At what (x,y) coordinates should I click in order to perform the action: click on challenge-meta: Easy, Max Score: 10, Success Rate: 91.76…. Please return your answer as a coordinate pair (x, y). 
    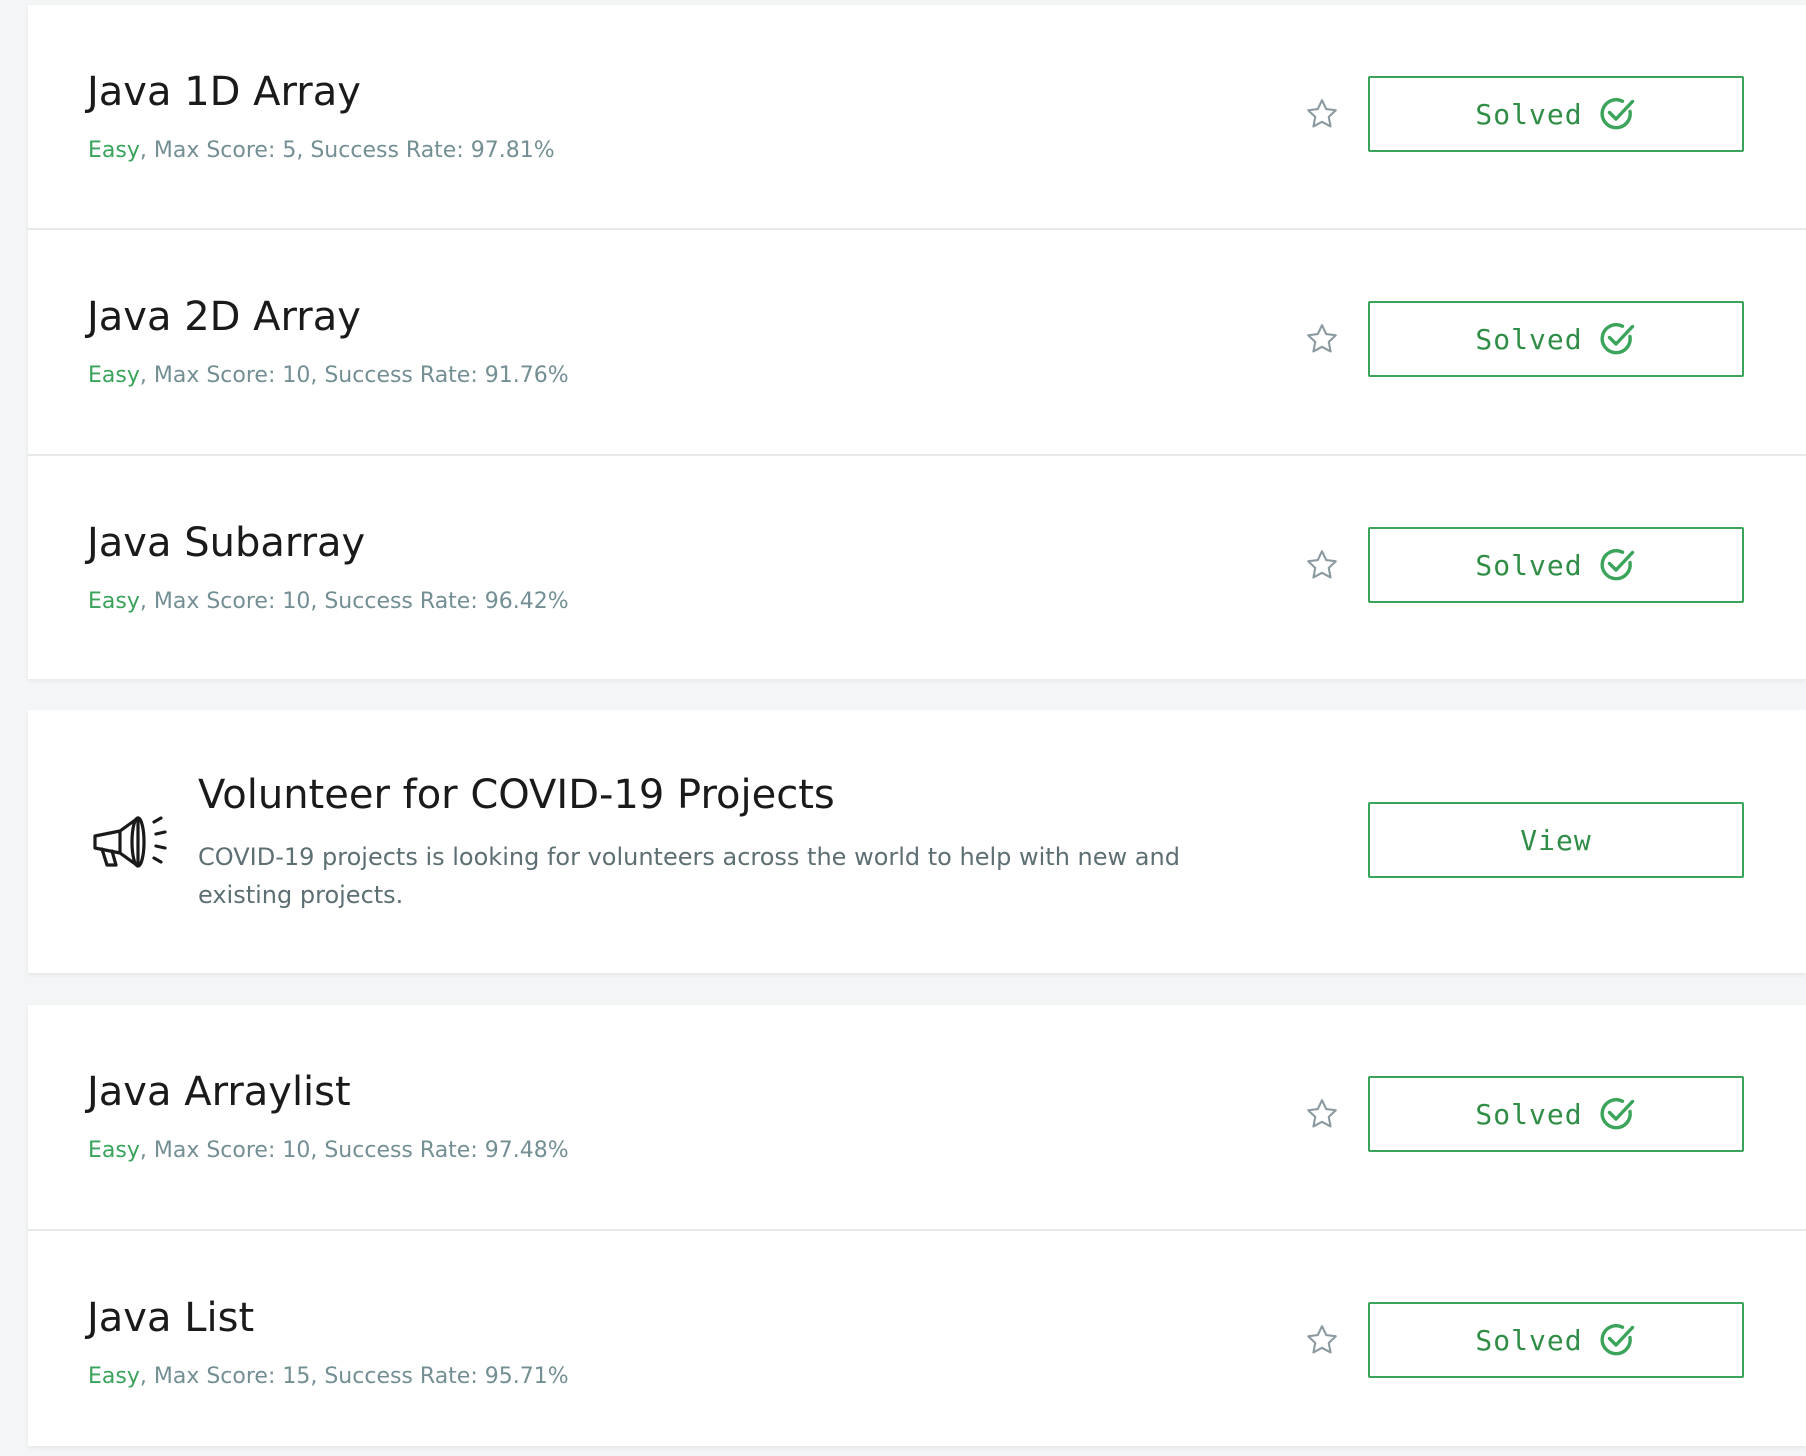
    Looking at the image, I should click on (328, 375).